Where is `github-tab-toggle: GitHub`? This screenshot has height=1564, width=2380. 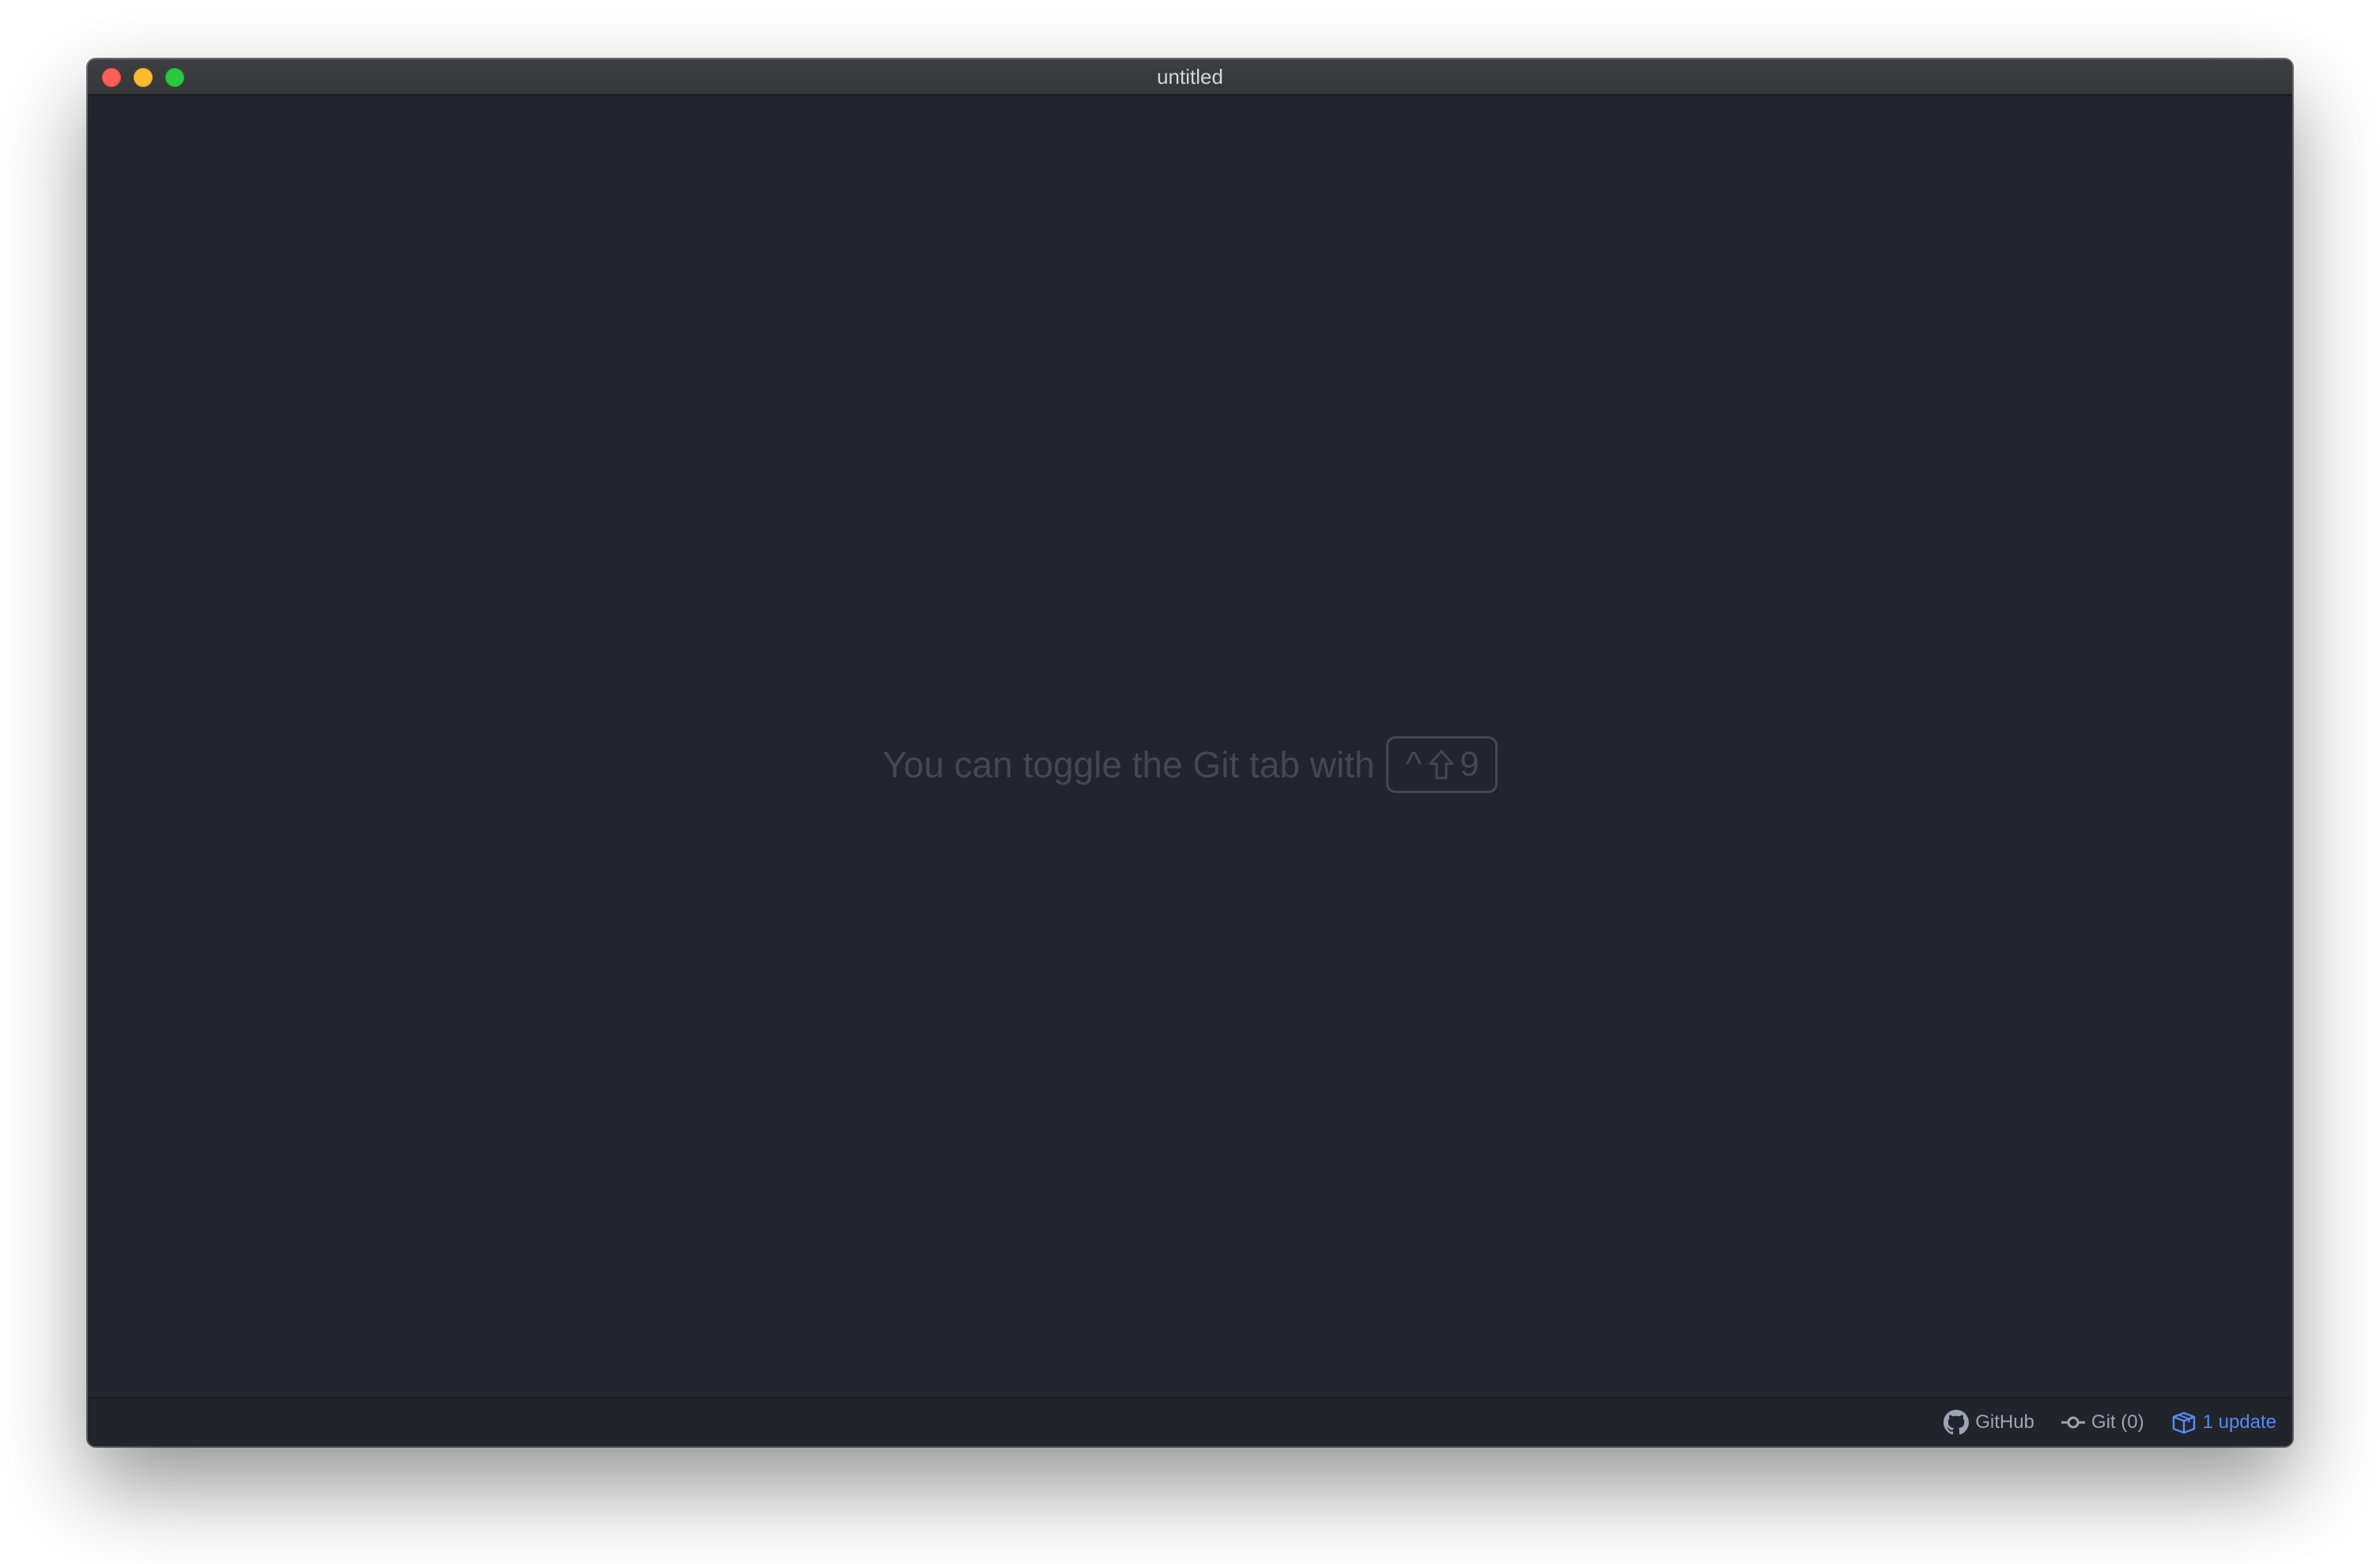 github-tab-toggle: GitHub is located at coordinates (1989, 1422).